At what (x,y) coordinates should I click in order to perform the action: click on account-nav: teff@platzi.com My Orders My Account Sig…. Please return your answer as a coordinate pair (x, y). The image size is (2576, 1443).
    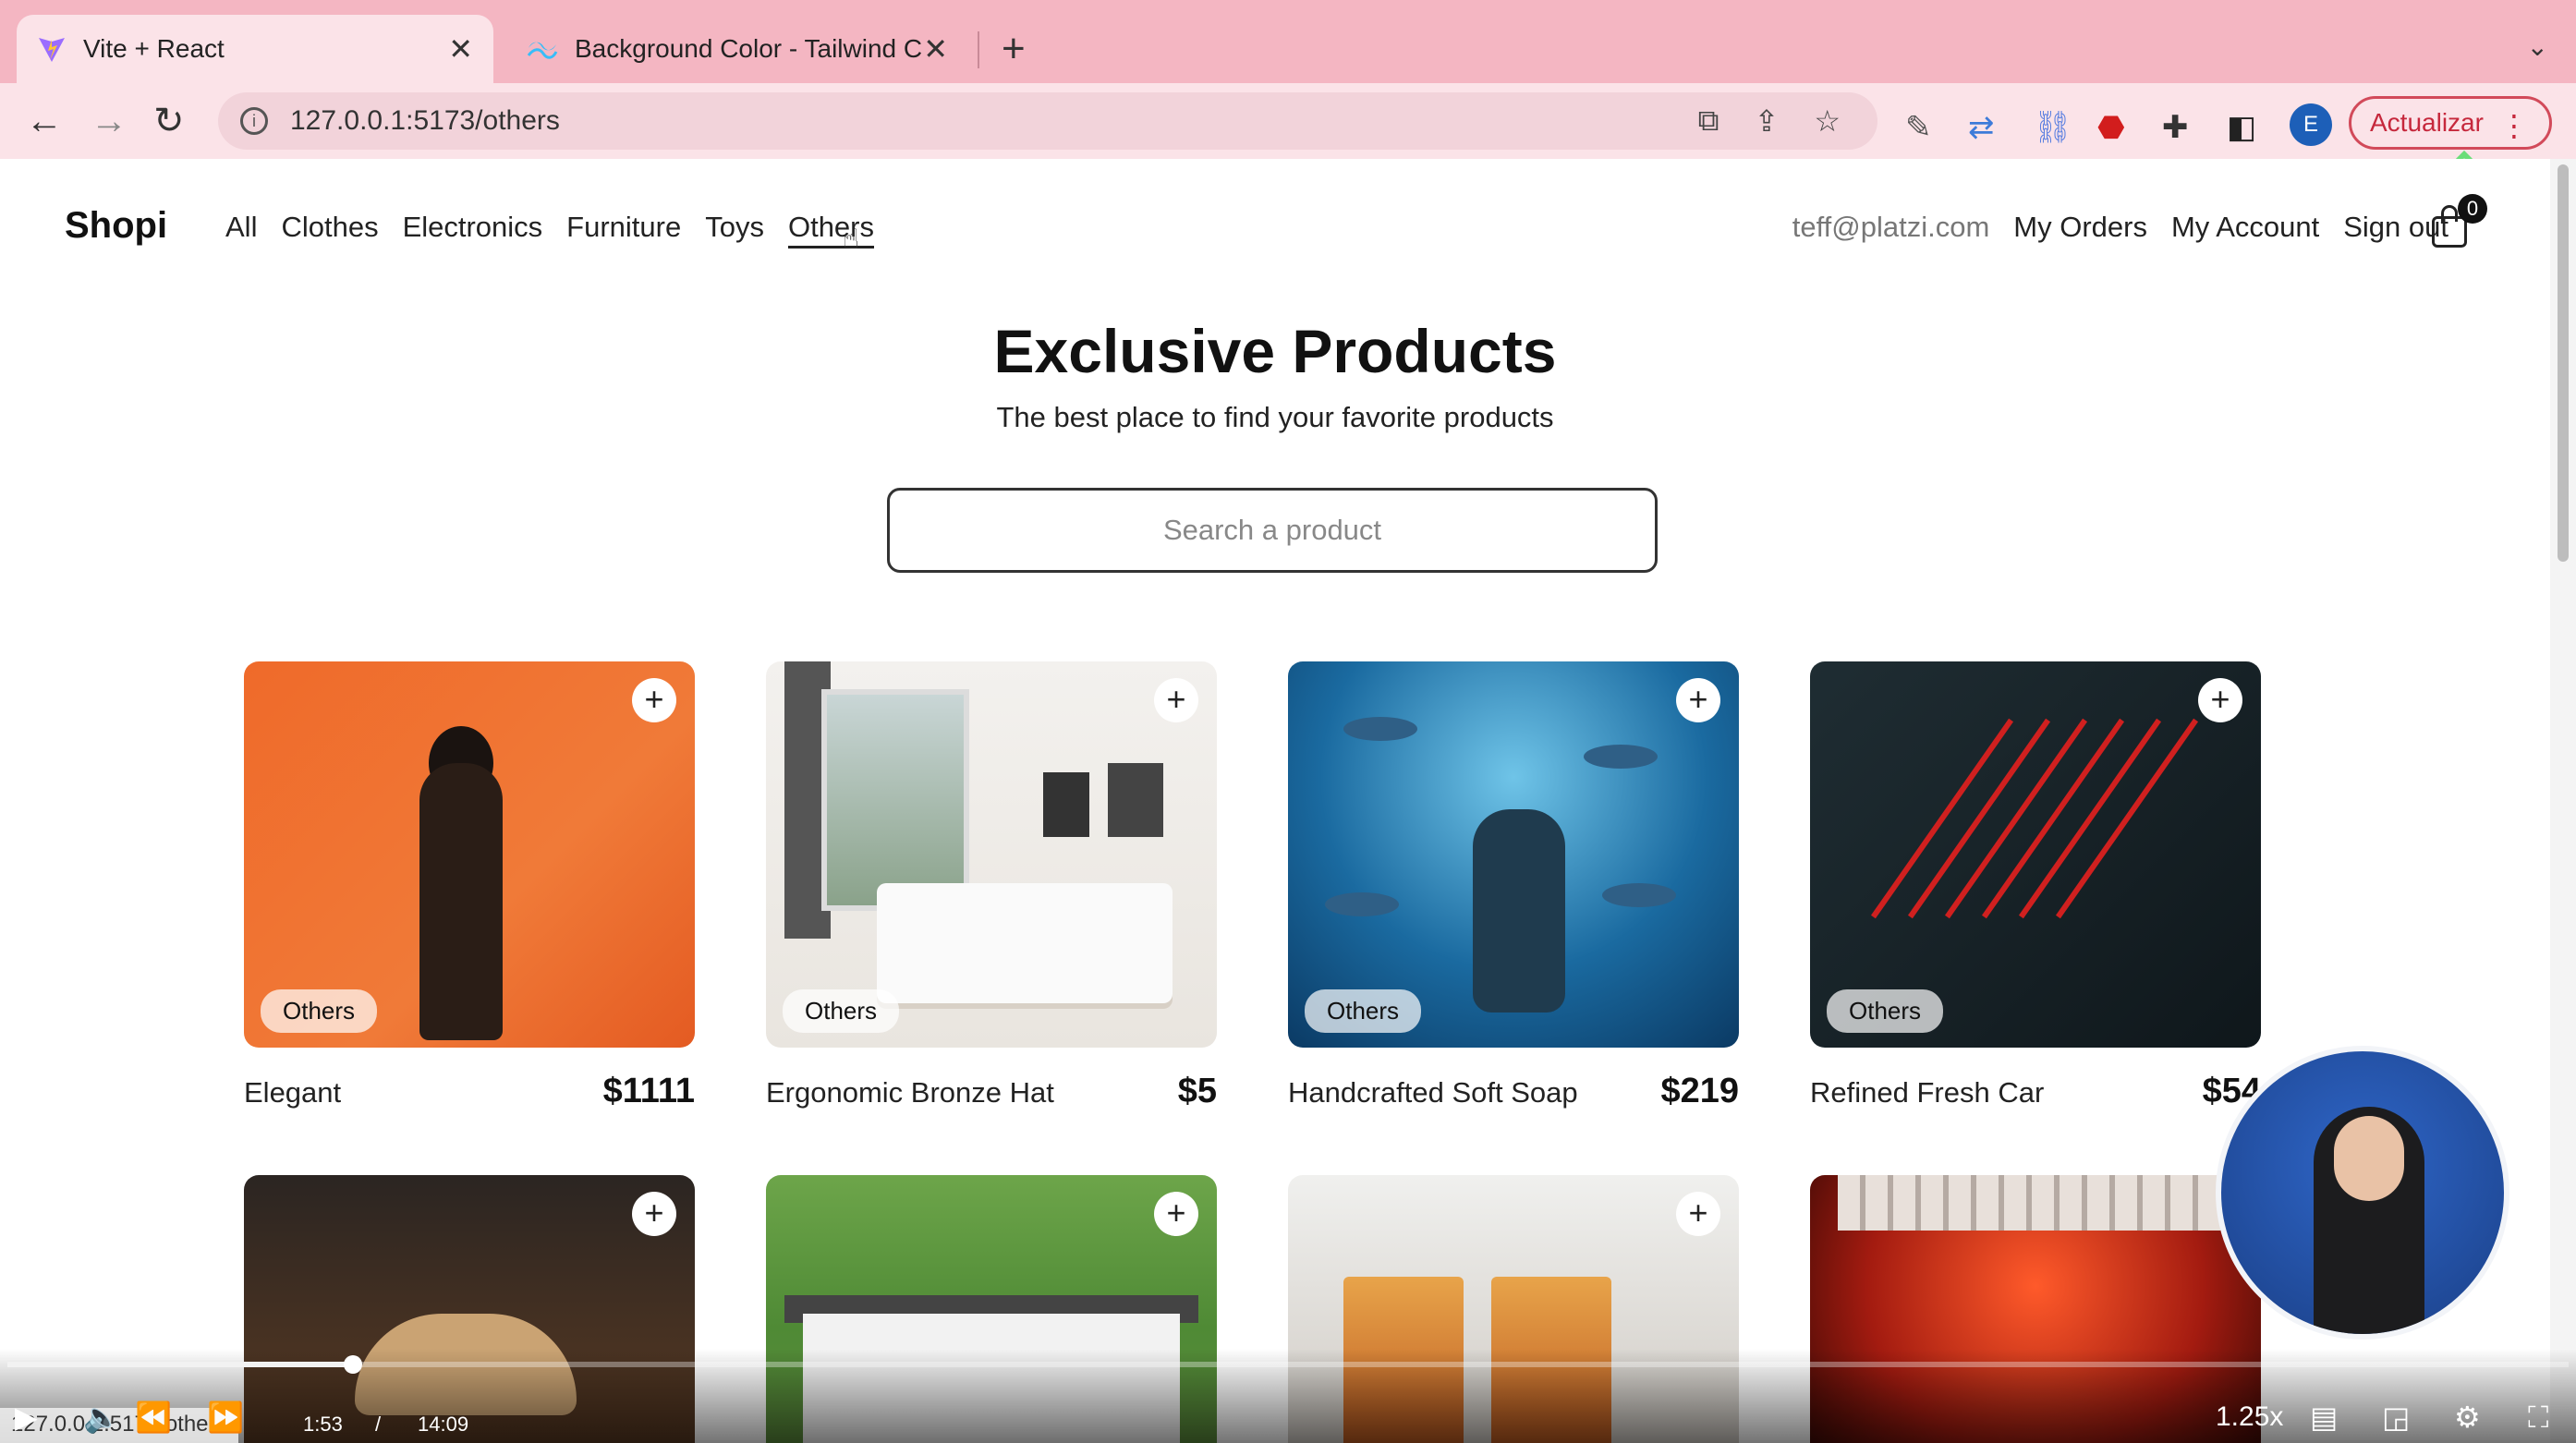
    Looking at the image, I should click on (2120, 228).